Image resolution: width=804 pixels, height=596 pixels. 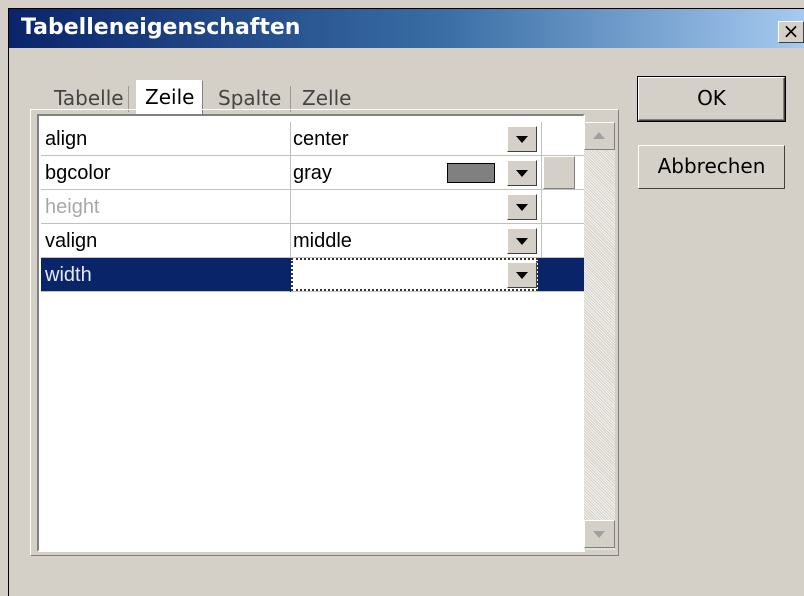 I want to click on property-row-align: align center, so click(x=314, y=139).